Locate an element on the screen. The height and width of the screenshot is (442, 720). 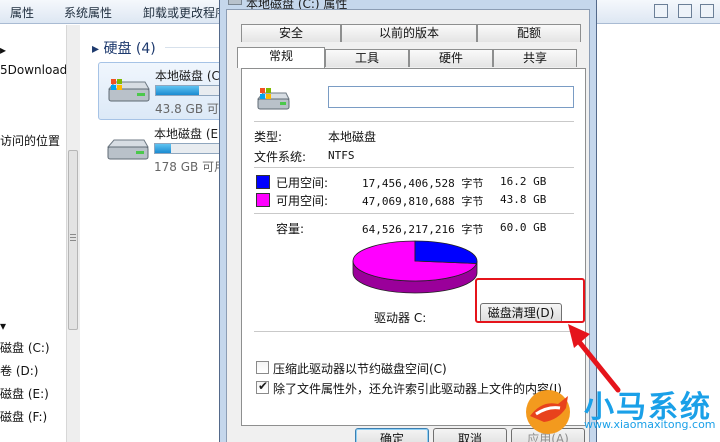
nav-item-recent-places: 访问的位置 is located at coordinates (30, 140).